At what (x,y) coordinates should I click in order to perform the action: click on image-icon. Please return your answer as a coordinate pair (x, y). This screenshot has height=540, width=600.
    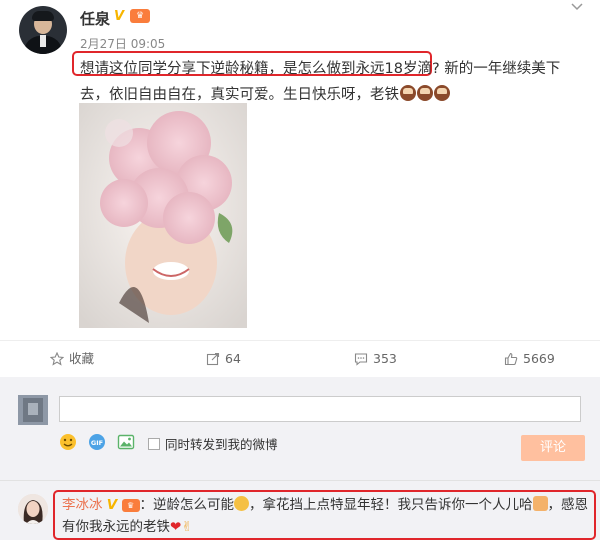
    Looking at the image, I should click on (126, 444).